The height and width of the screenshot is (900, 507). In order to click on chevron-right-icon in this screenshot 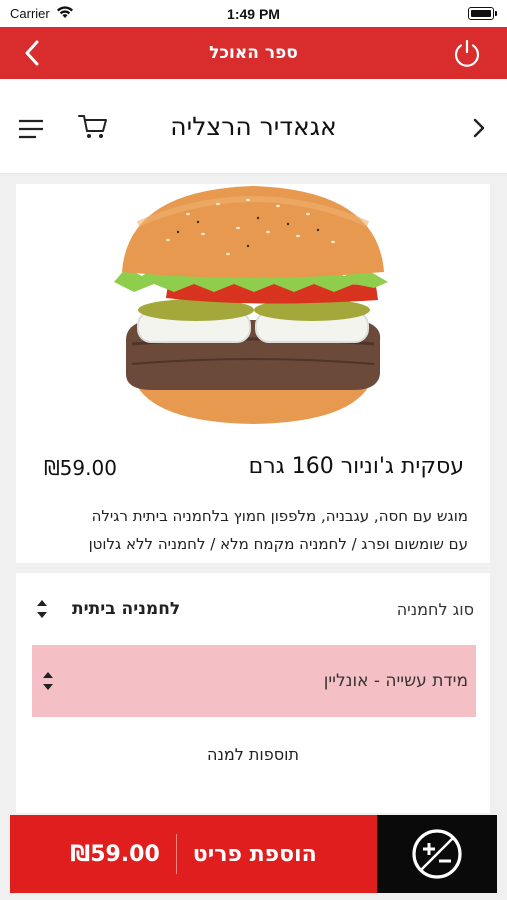, I will do `click(479, 128)`.